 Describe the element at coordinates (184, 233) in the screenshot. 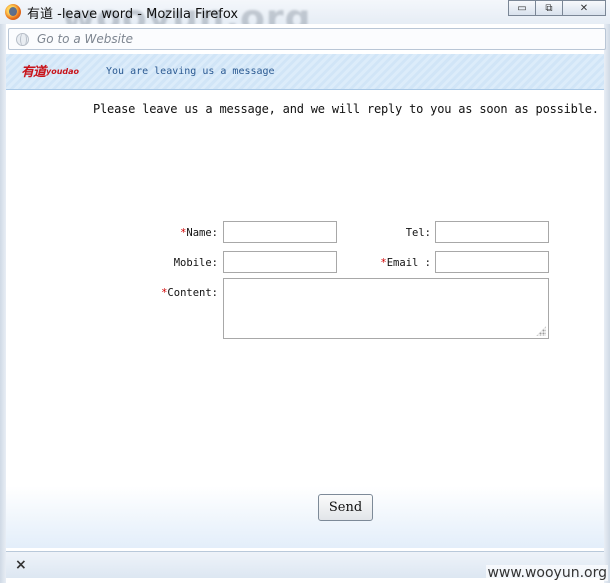

I see `name-label: *Name:` at that location.